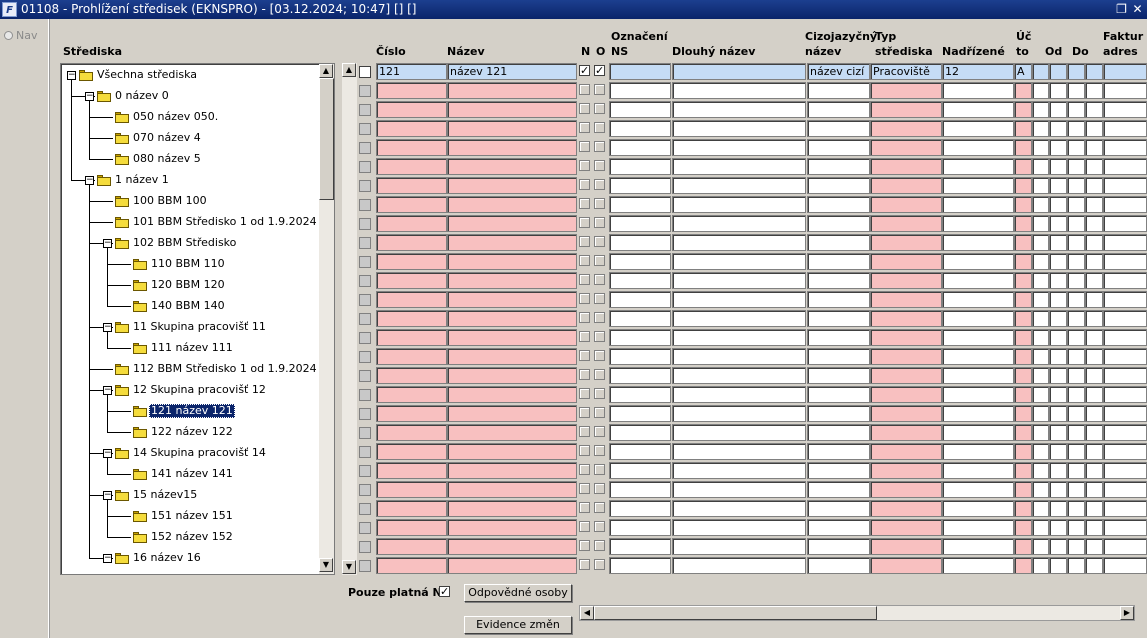 The width and height of the screenshot is (1147, 638). I want to click on tree-node-label: 11 Skupina pracovišť 11, so click(199, 327).